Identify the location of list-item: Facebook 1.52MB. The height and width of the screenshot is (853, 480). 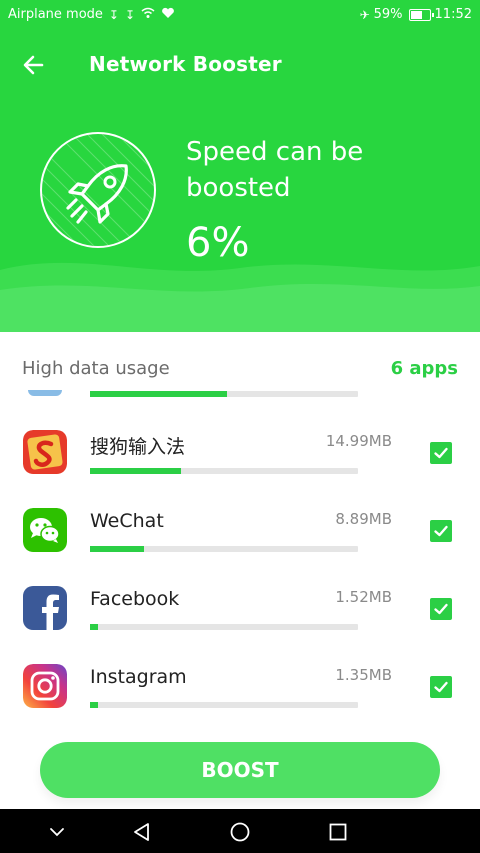
(240, 625).